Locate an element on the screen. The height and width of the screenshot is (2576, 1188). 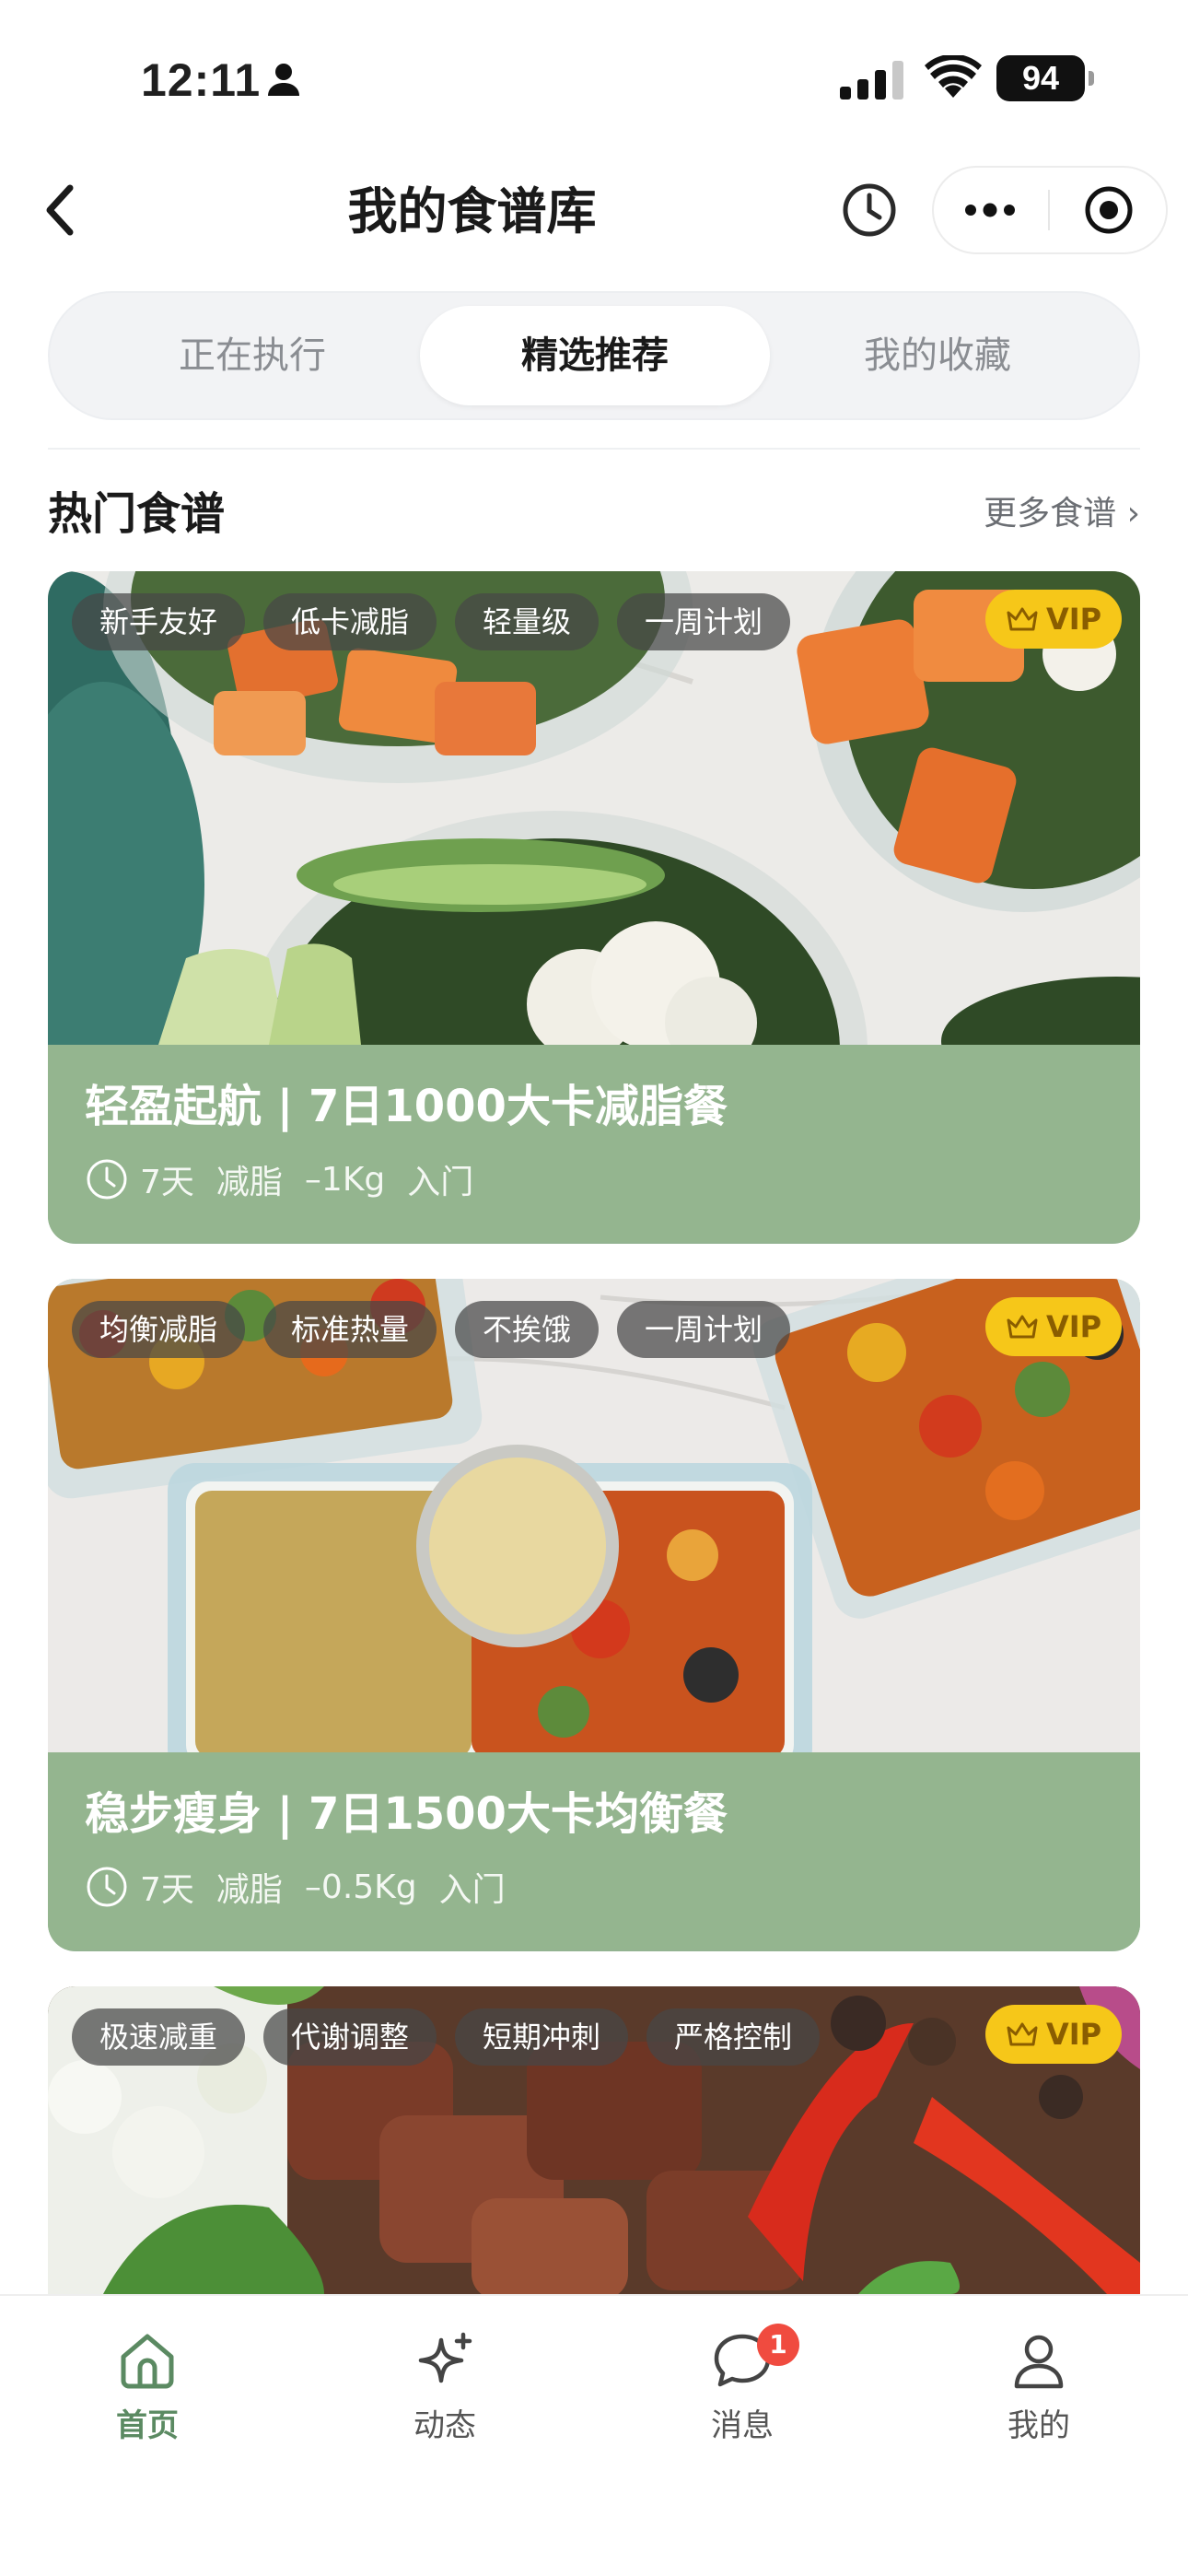
tag: 代谢调整 is located at coordinates (350, 2037).